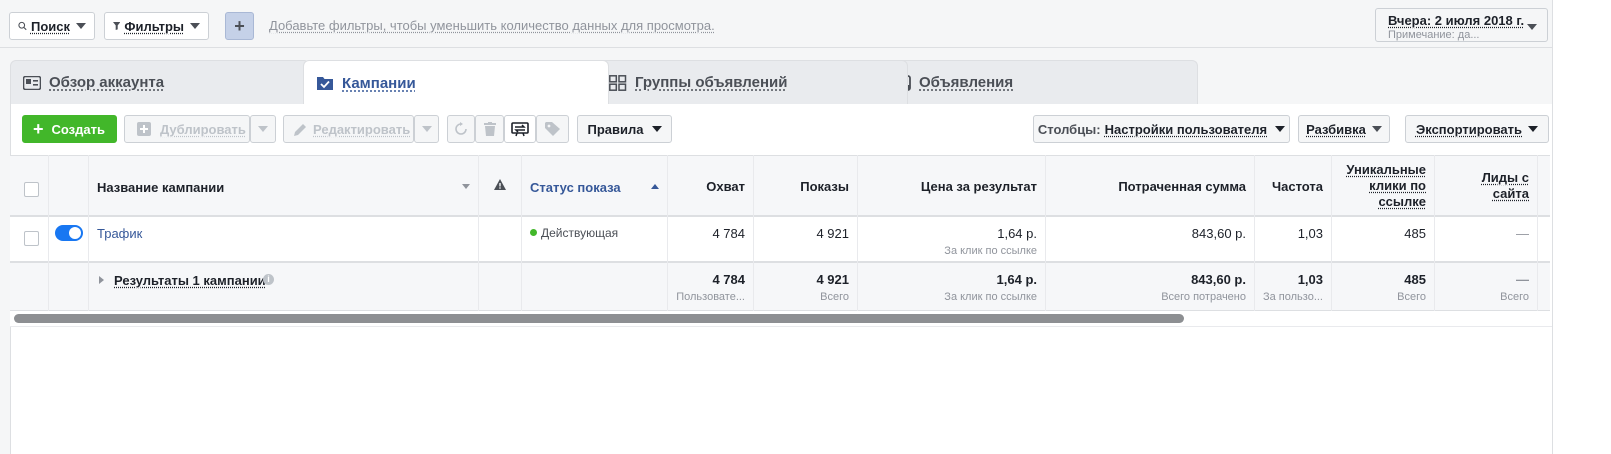 This screenshot has height=454, width=1611. I want to click on totals-unique-clicks-subtext: Всего, so click(1411, 297).